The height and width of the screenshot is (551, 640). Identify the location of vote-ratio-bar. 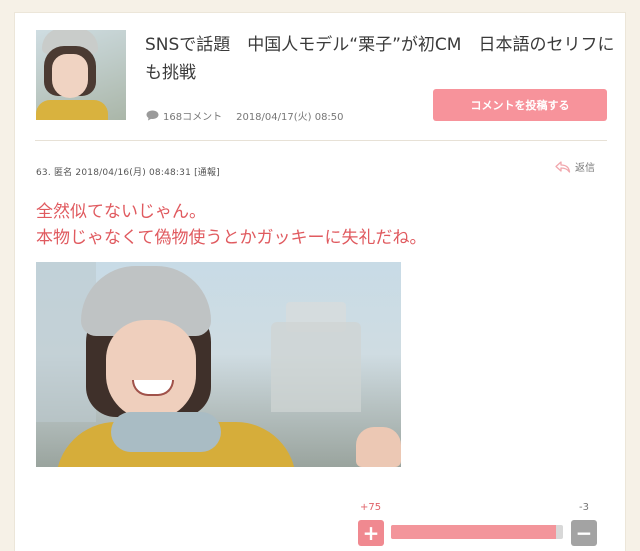
(477, 532).